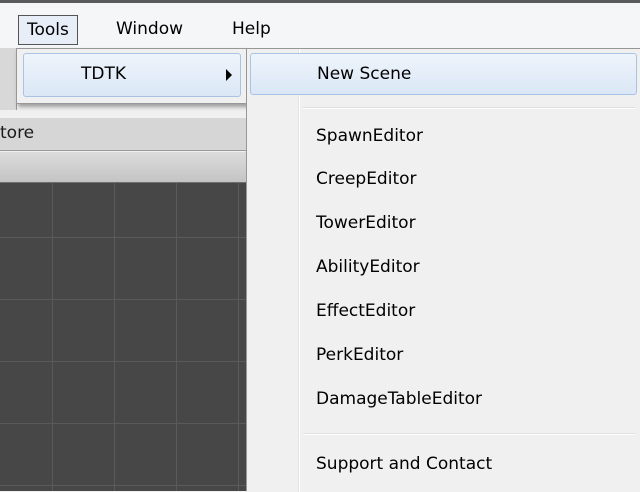 The image size is (640, 492). I want to click on menu-item-support-contact: Support and Contact, so click(443, 465).